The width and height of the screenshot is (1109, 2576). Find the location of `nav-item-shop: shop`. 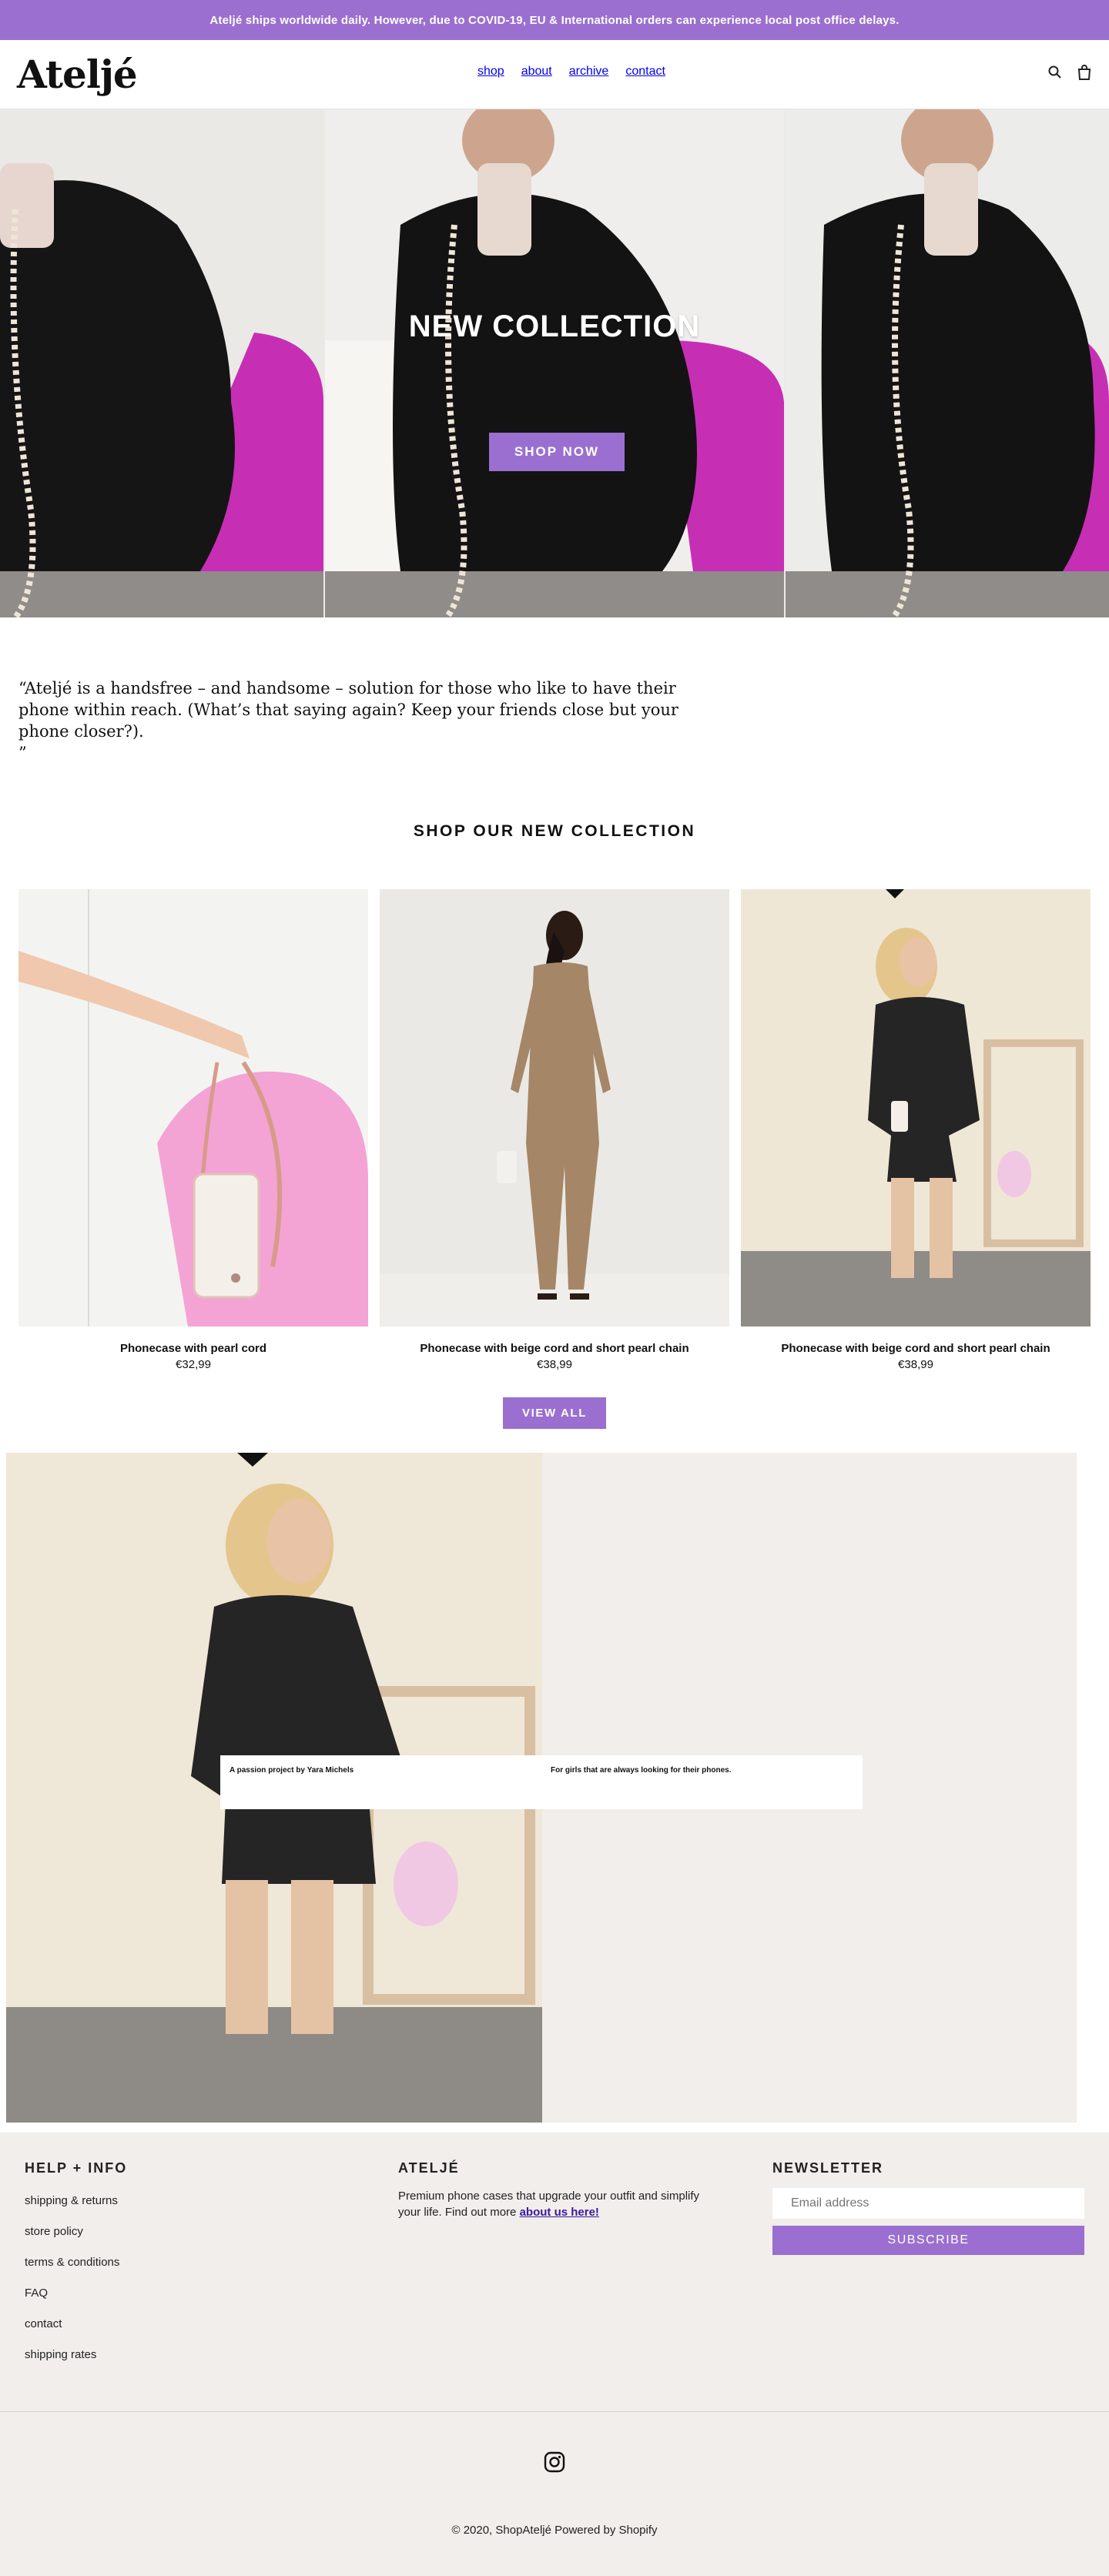

nav-item-shop: shop is located at coordinates (490, 72).